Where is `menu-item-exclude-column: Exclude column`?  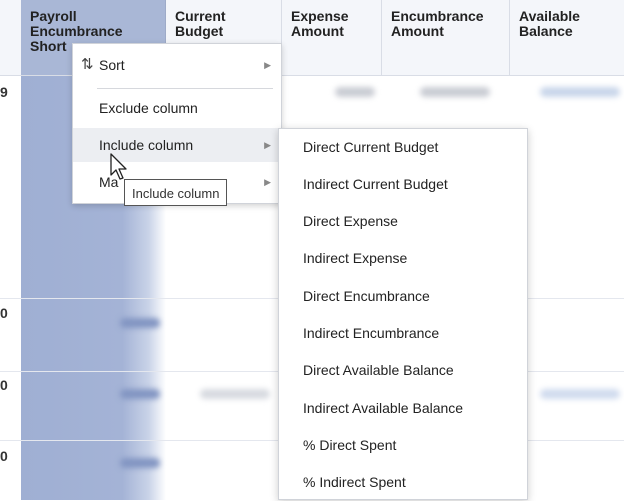
menu-item-exclude-column: Exclude column is located at coordinates (177, 108).